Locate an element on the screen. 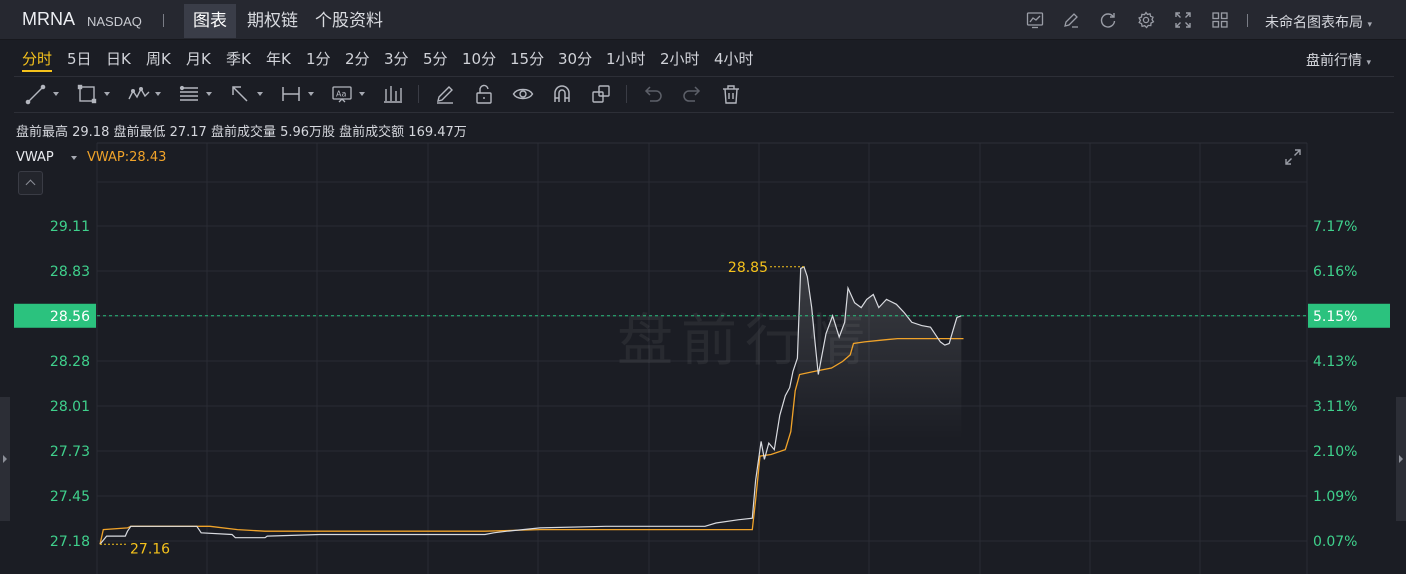 This screenshot has width=1406, height=574. right-panel-handle is located at coordinates (1401, 459).